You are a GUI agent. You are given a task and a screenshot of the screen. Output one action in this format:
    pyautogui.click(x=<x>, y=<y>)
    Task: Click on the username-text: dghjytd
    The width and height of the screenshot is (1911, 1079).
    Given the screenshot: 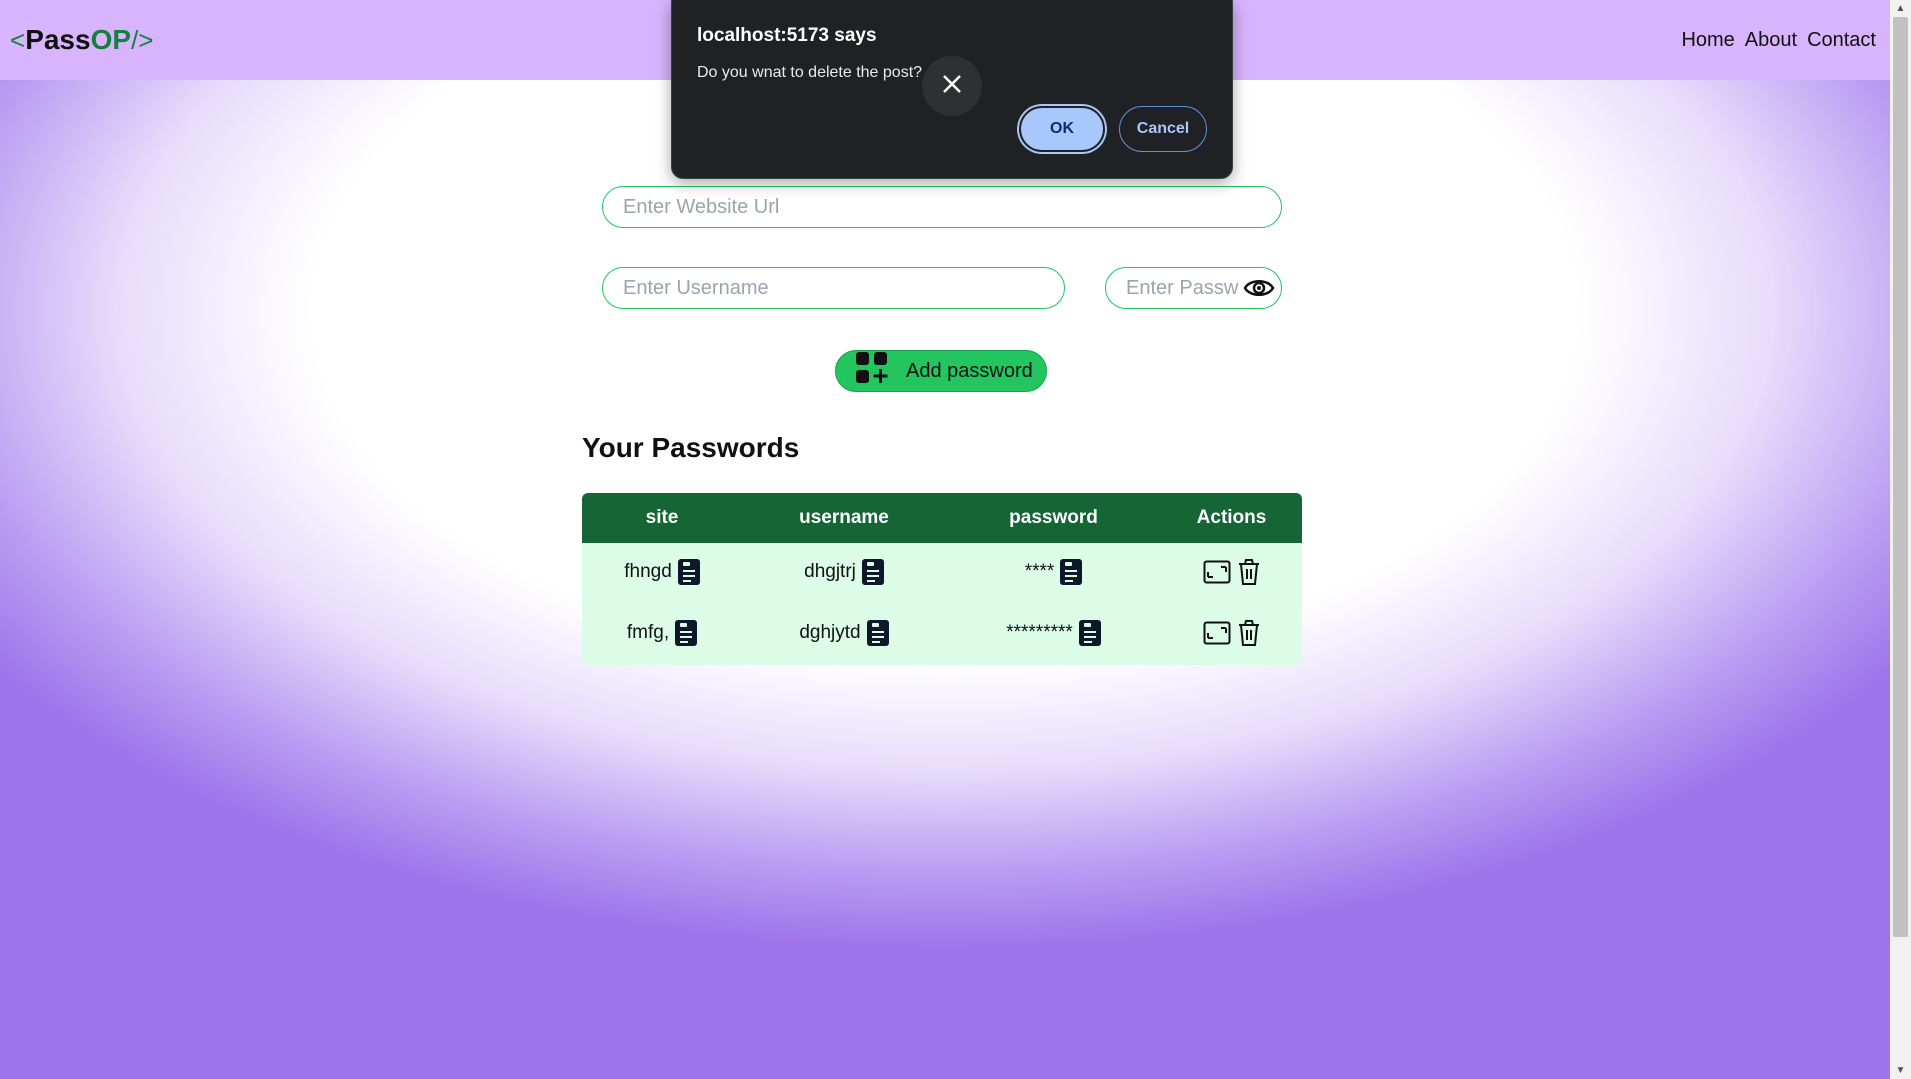 What is the action you would take?
    pyautogui.click(x=829, y=633)
    